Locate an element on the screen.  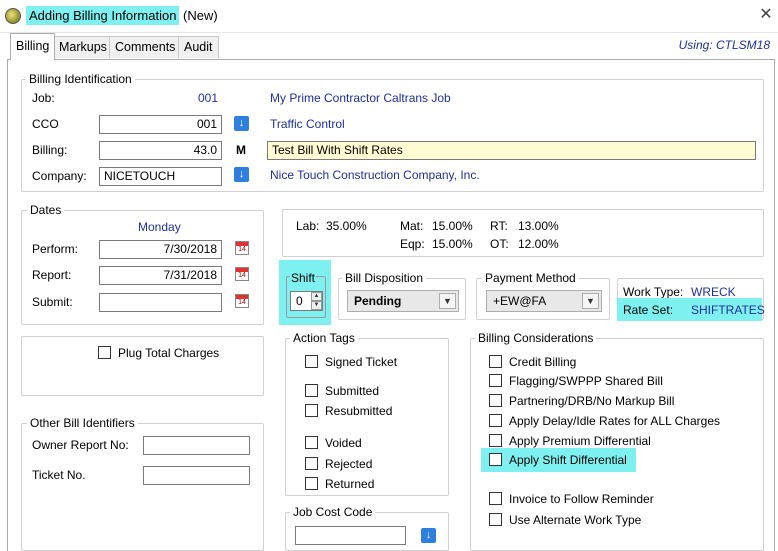
window-title: Adding Billing Information (New) is located at coordinates (122, 15).